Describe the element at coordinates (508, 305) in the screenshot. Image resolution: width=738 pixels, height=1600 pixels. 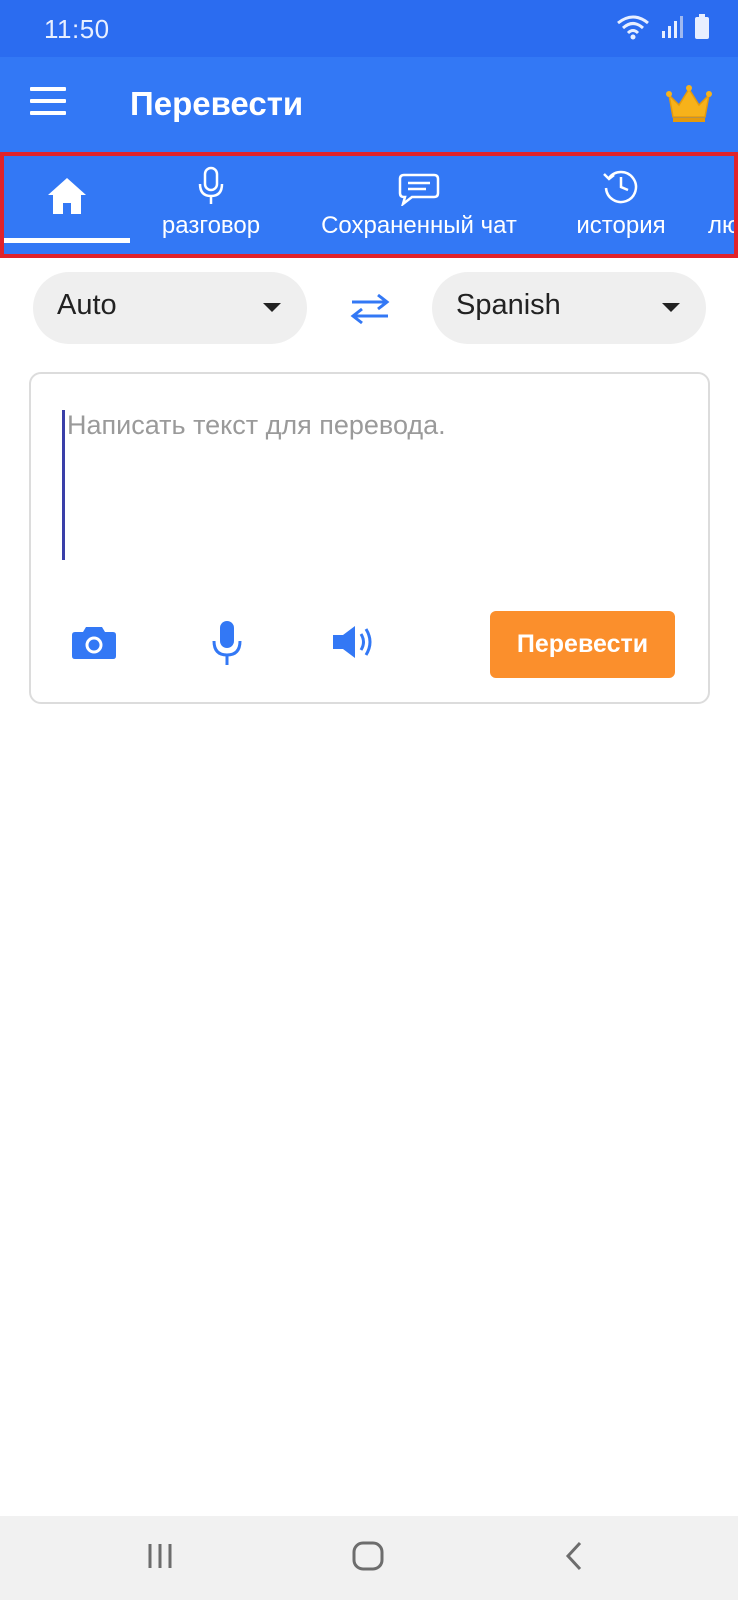
I see `target-language-value: Spanish` at that location.